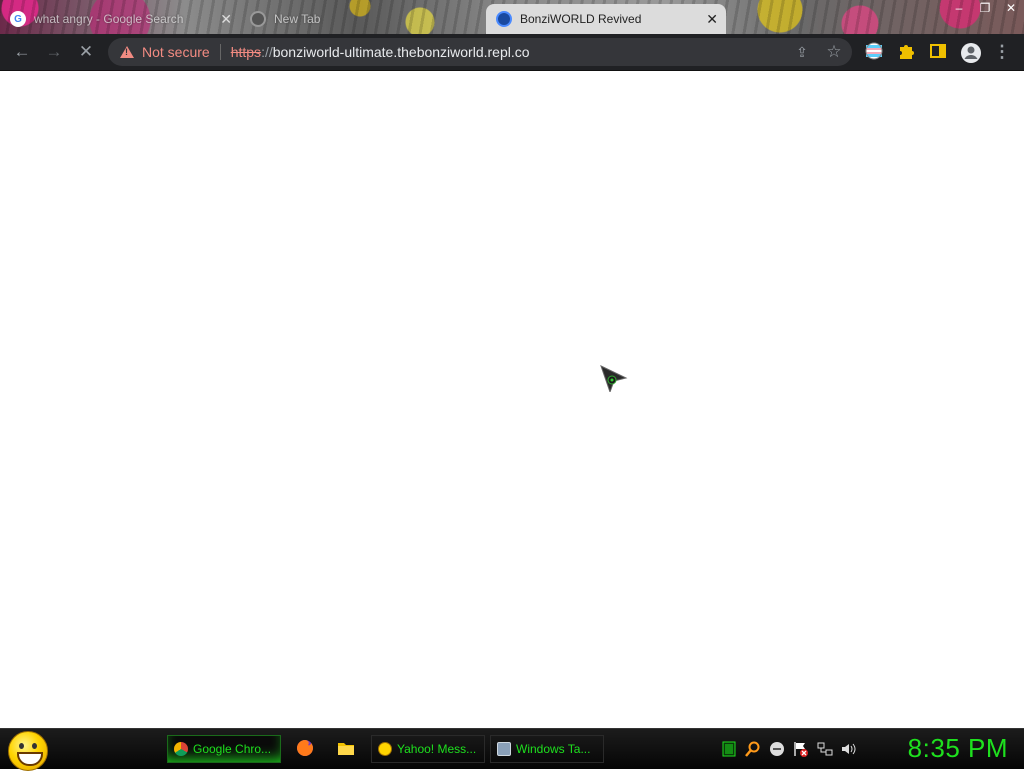 The height and width of the screenshot is (771, 1024). What do you see at coordinates (849, 749) in the screenshot?
I see `volume-icon` at bounding box center [849, 749].